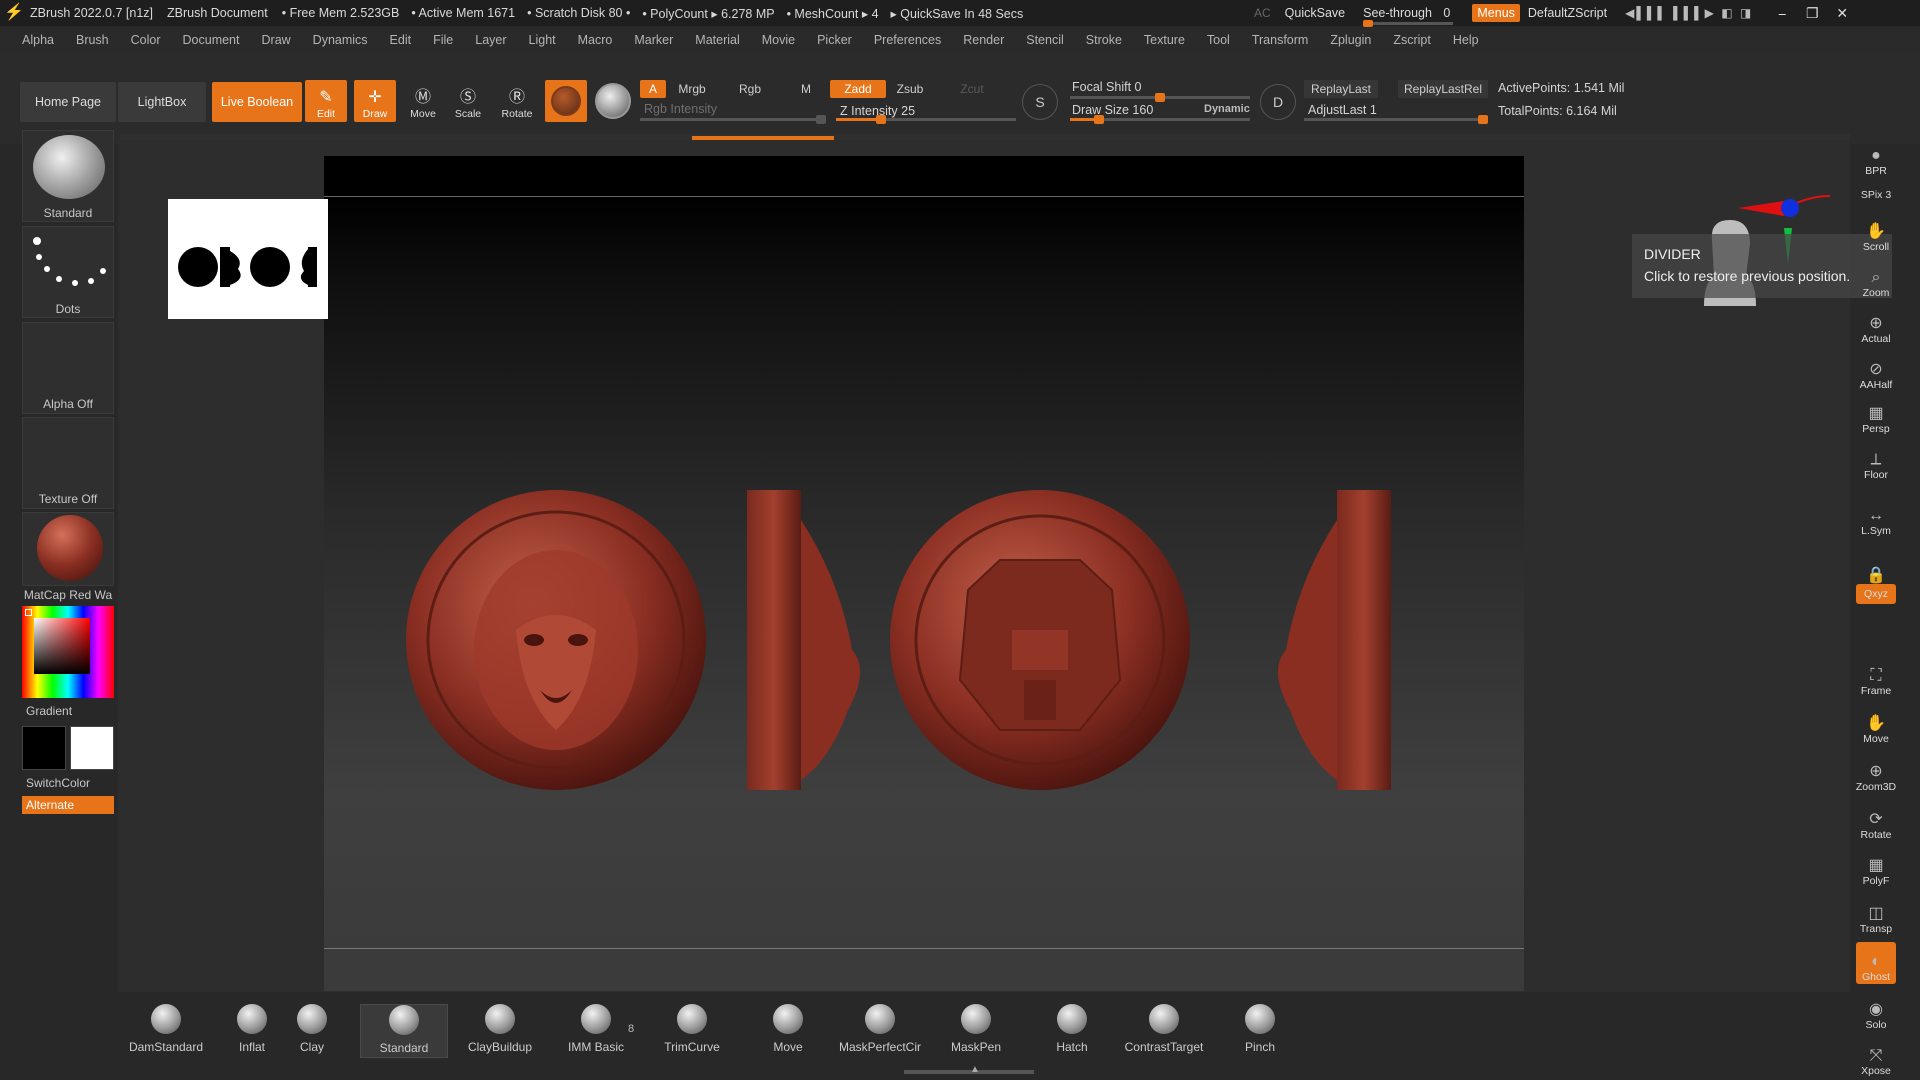  I want to click on brush-maskperfectcir: MaskPerfectCir, so click(880, 1031).